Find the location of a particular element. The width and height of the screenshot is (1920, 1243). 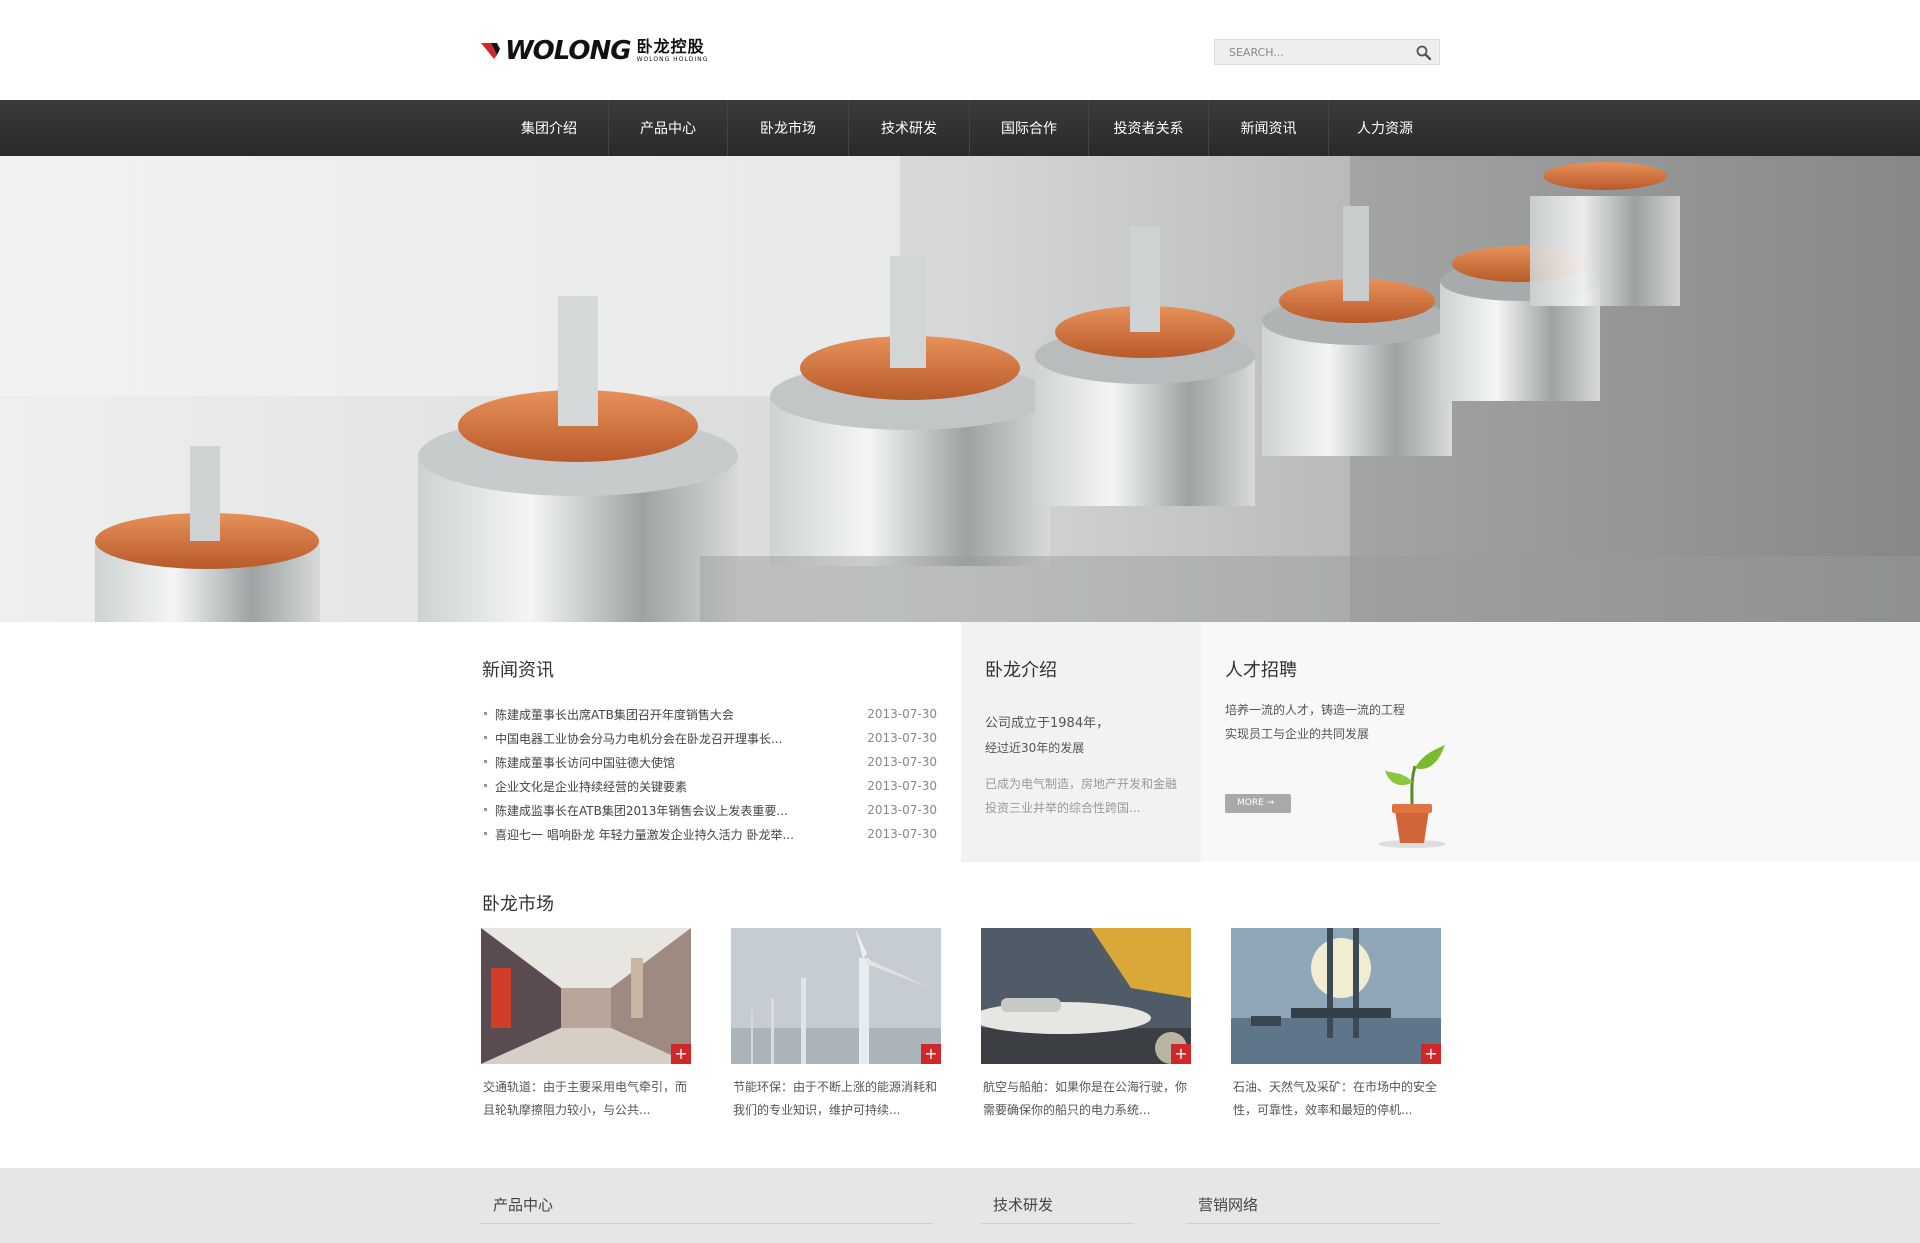

recruit-title: 人才招聘 is located at coordinates (1261, 670).